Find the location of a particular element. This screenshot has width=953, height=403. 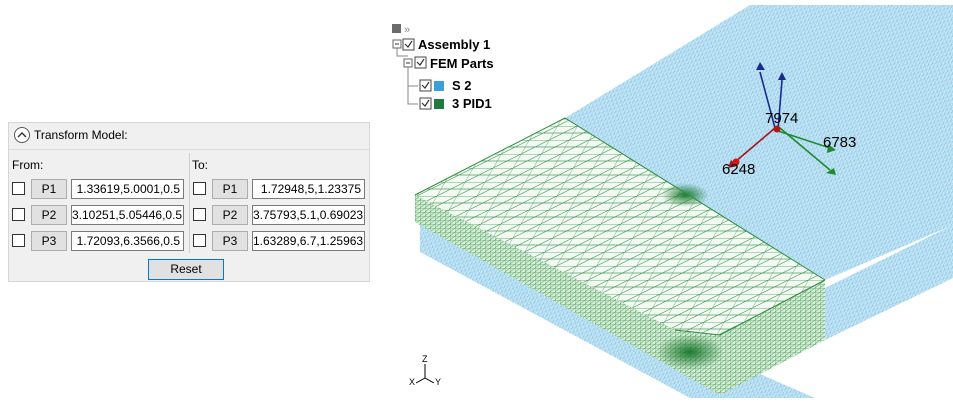

to-row-p2: P2 3.75793,5.1,0.69023 is located at coordinates (281, 215).